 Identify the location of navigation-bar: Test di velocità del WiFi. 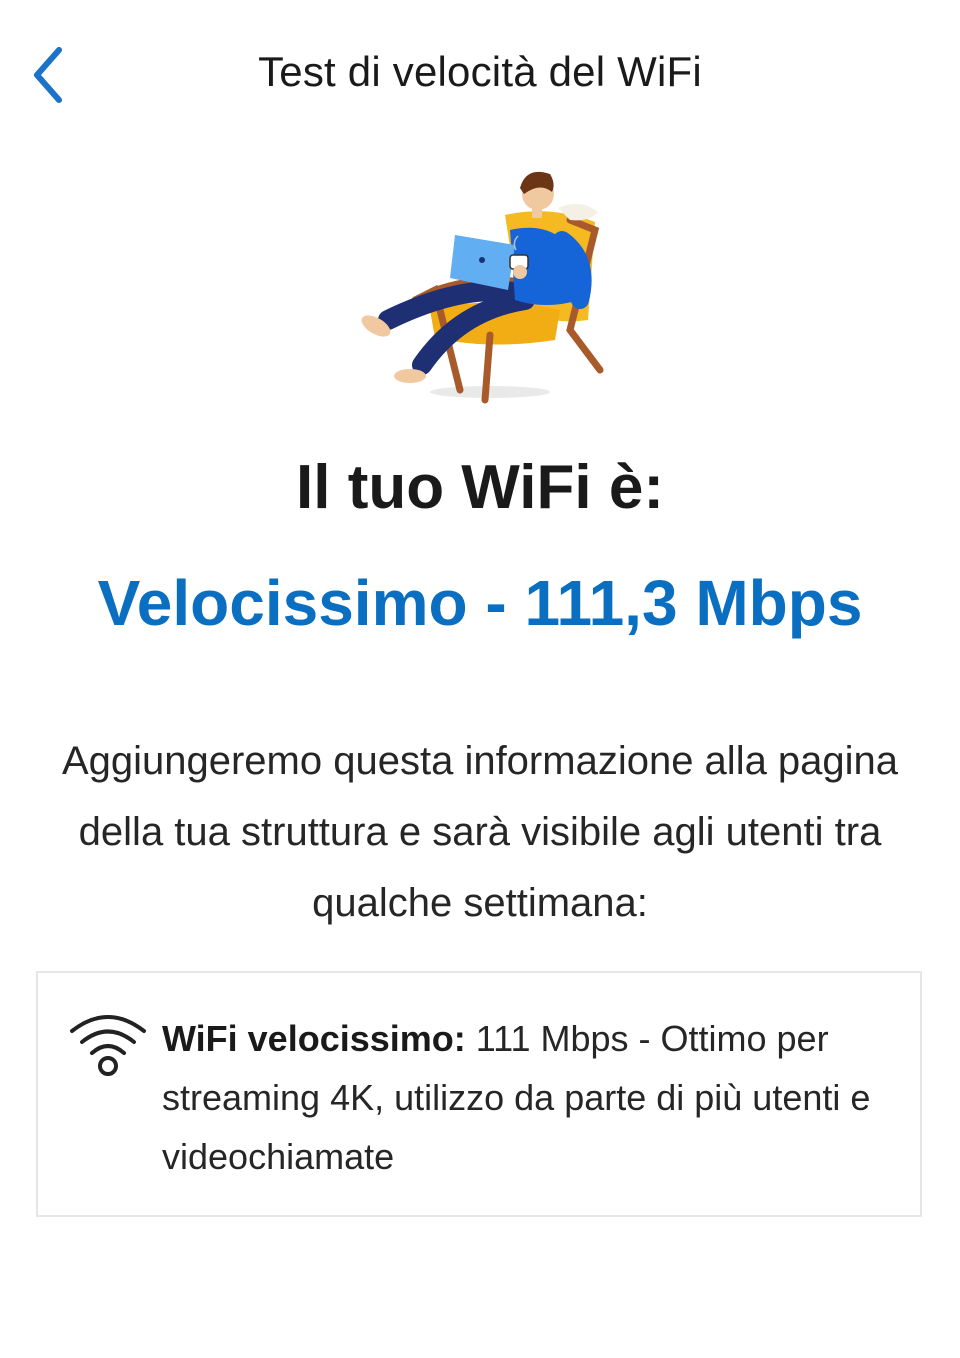
(480, 75).